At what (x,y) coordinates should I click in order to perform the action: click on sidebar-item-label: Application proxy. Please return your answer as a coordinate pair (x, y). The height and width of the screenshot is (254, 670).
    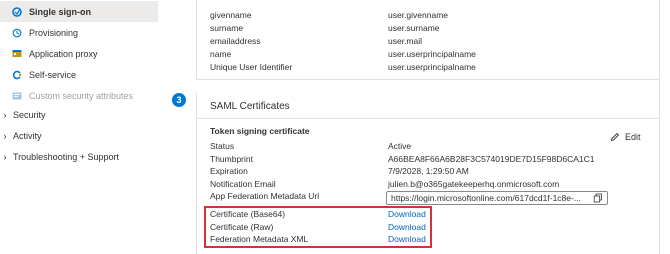
    Looking at the image, I should click on (63, 53).